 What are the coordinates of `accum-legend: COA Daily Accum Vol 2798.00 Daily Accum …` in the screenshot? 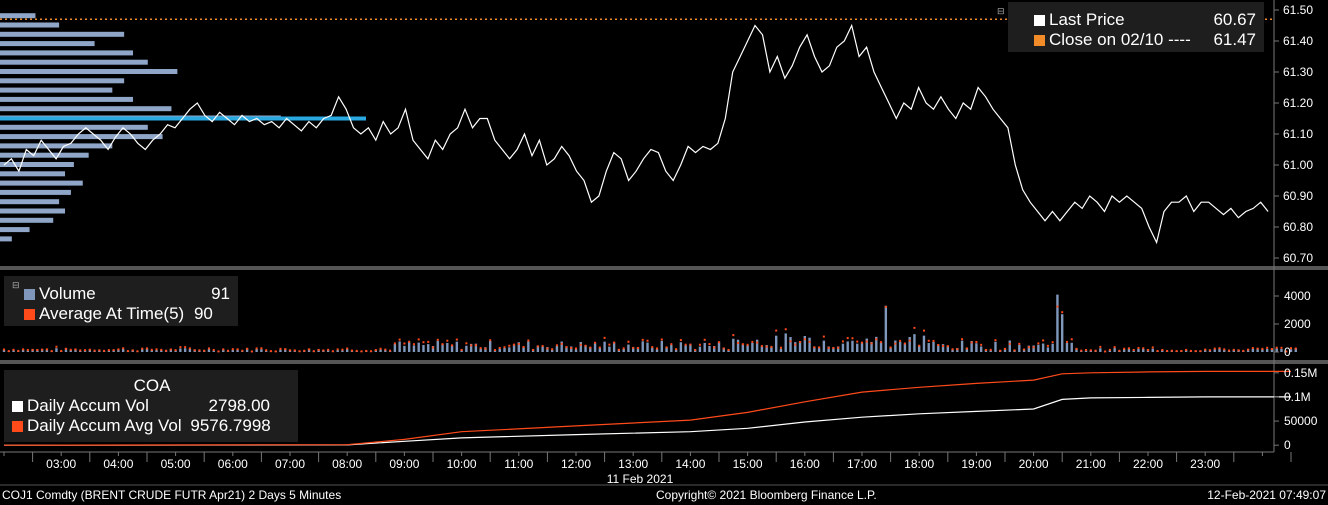 It's located at (151, 406).